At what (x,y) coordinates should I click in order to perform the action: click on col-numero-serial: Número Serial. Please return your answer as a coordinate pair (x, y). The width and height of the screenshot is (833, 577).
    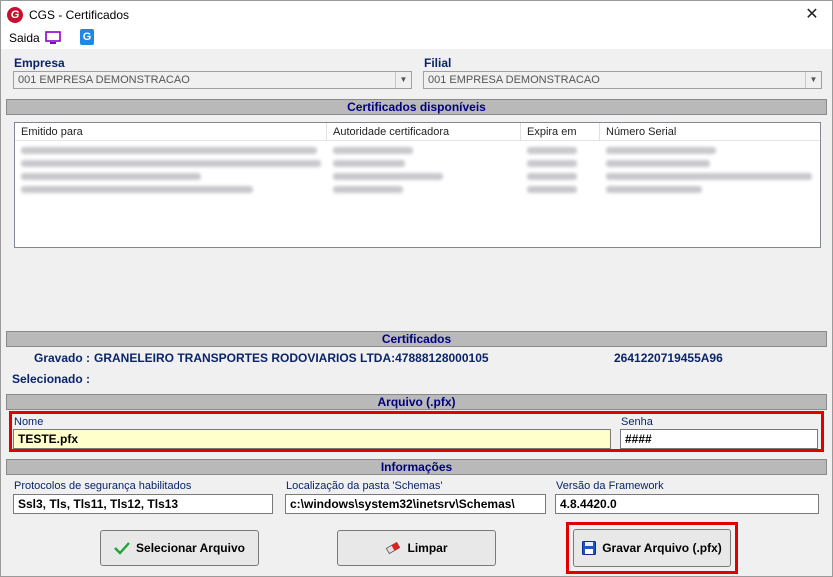
    Looking at the image, I should click on (710, 132).